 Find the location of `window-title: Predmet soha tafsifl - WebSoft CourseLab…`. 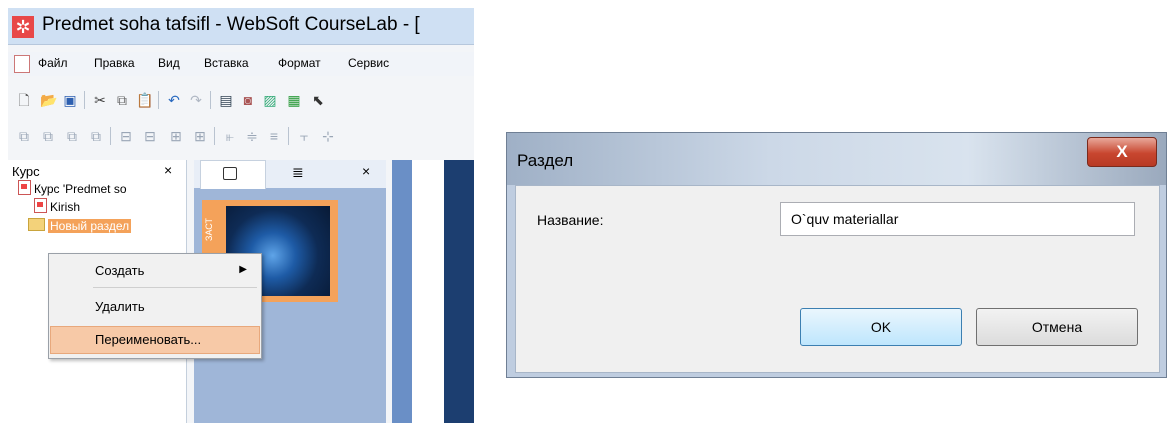

window-title: Predmet soha tafsifl - WebSoft CourseLab… is located at coordinates (231, 24).